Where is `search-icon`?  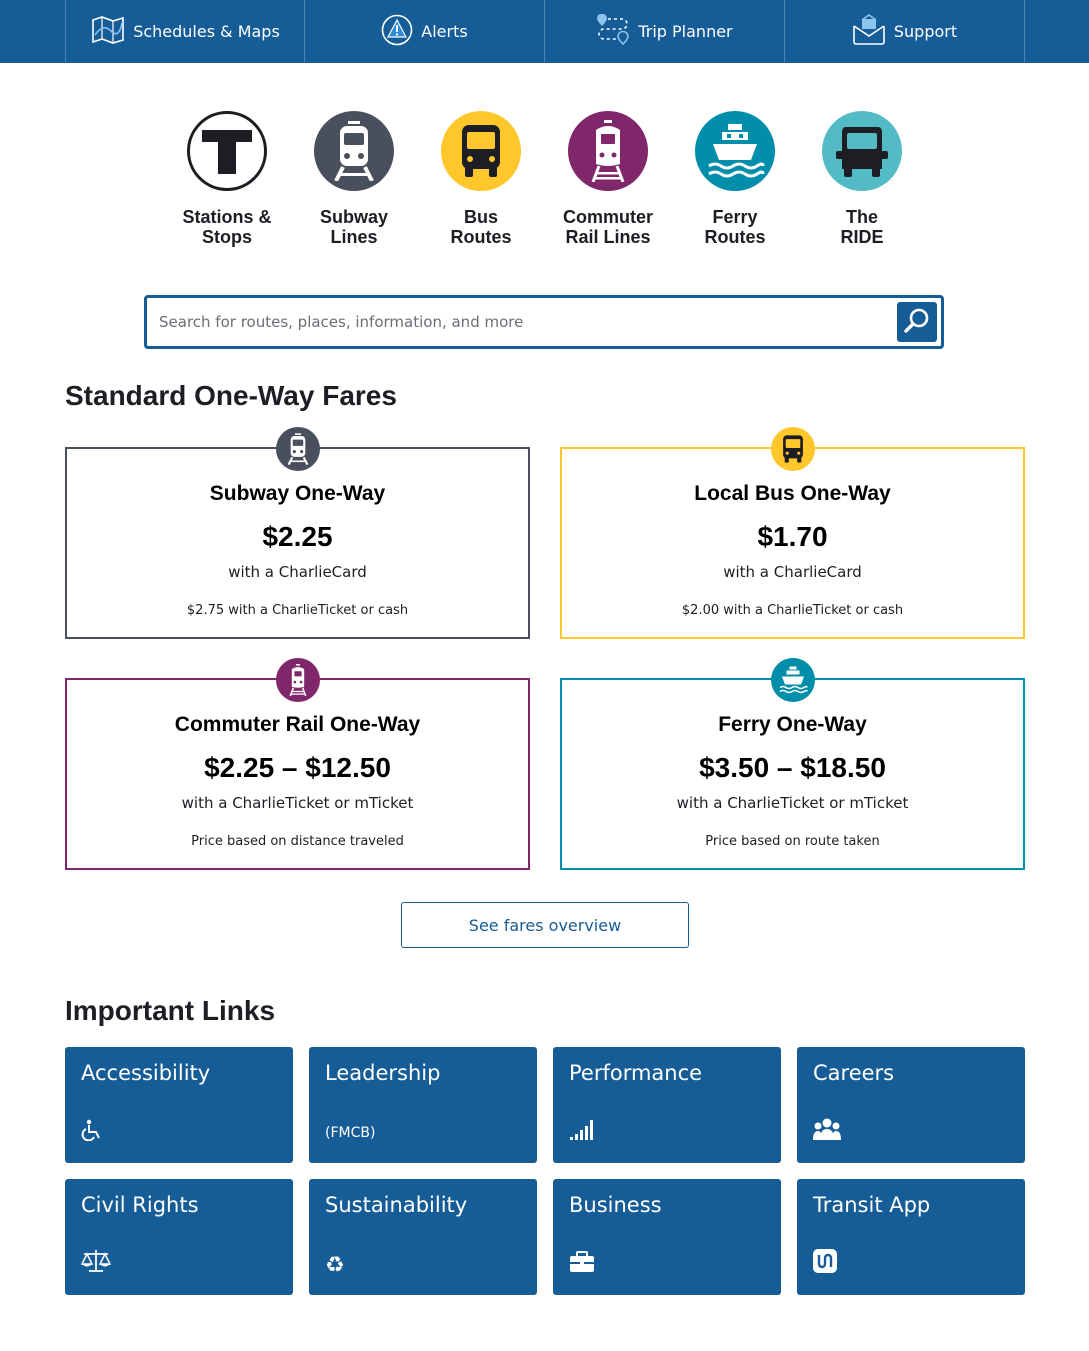 search-icon is located at coordinates (917, 322).